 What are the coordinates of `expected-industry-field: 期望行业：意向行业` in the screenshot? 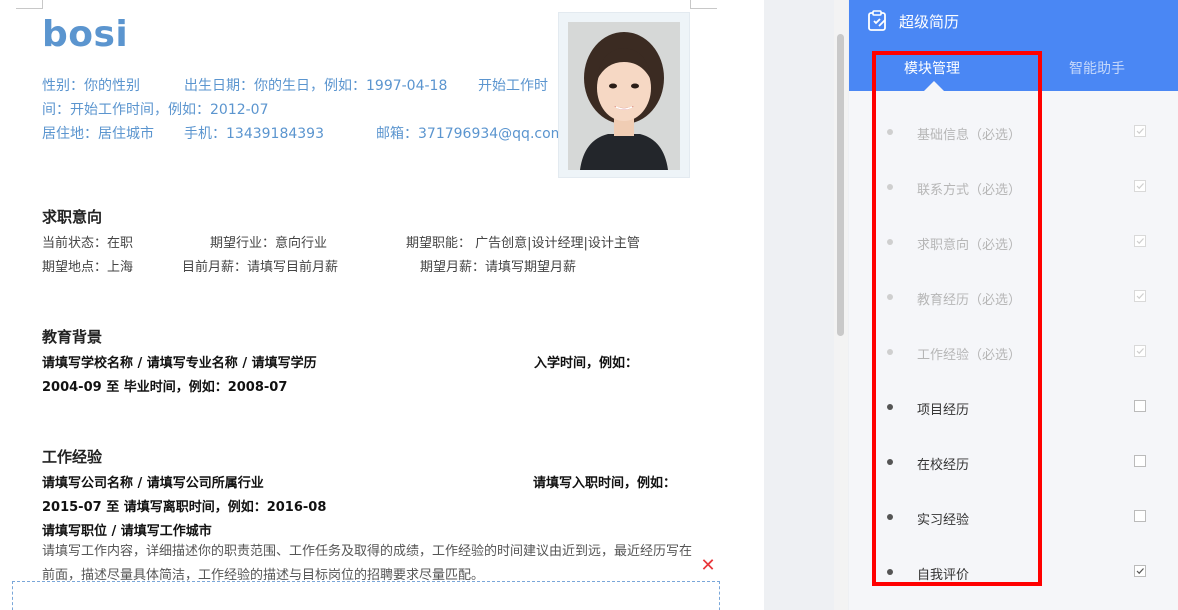 It's located at (268, 241).